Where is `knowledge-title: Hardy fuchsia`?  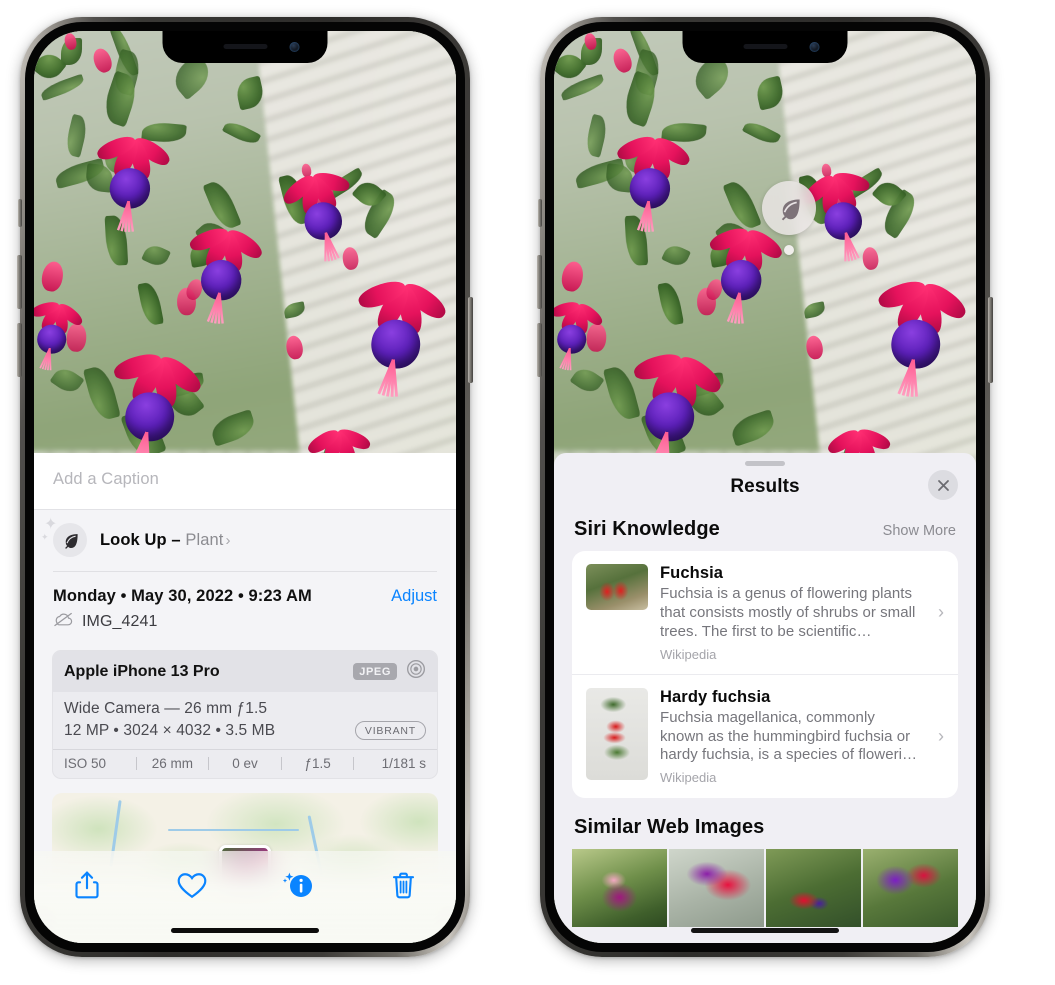
knowledge-title: Hardy fuchsia is located at coordinates (715, 696).